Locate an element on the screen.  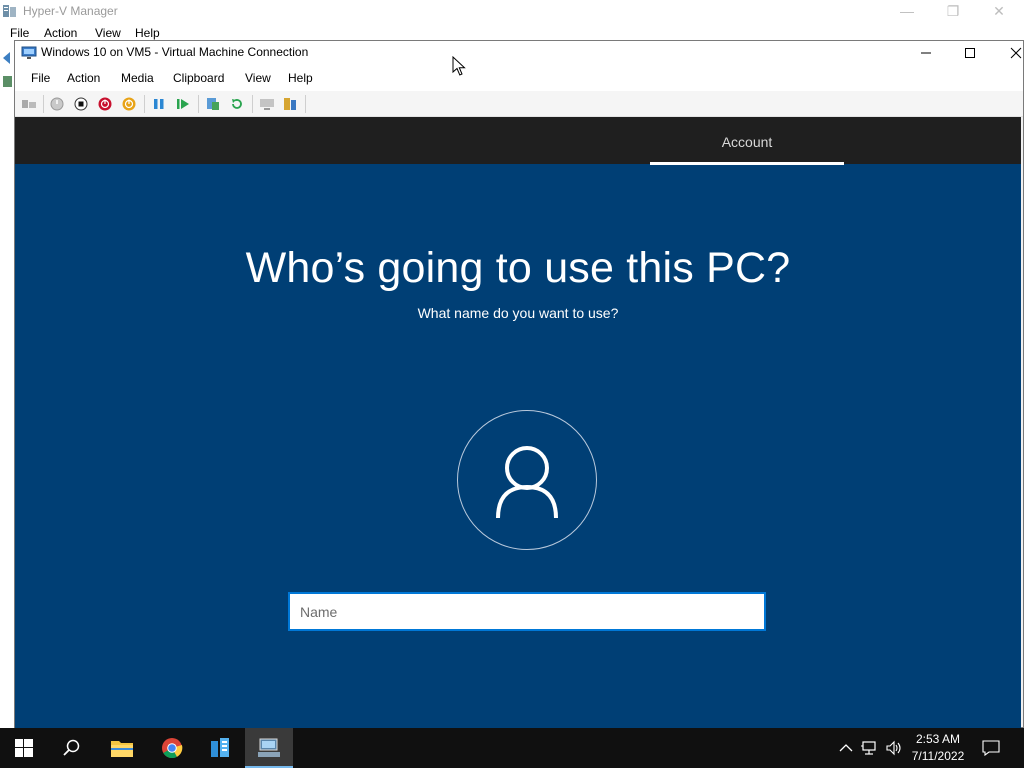
pause-icon is located at coordinates (159, 104).